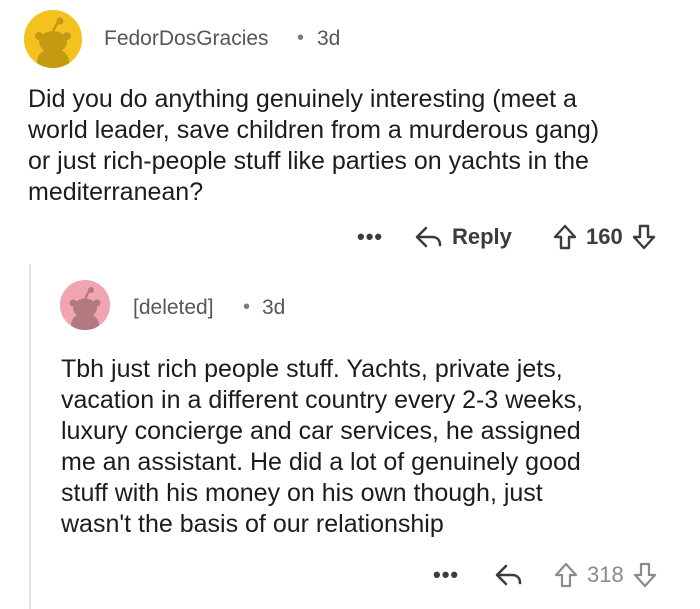 The image size is (700, 609). I want to click on vote-score: 160, so click(604, 236).